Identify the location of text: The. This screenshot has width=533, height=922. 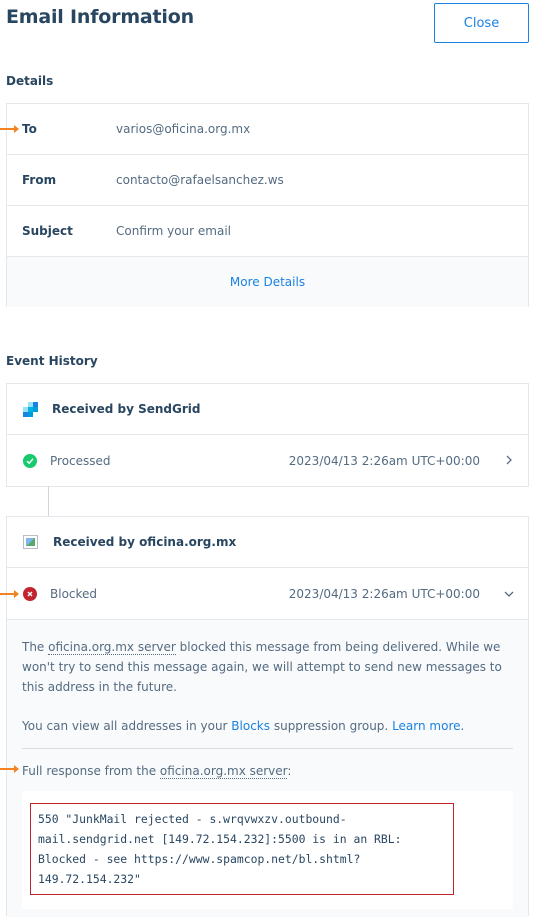
(35, 647).